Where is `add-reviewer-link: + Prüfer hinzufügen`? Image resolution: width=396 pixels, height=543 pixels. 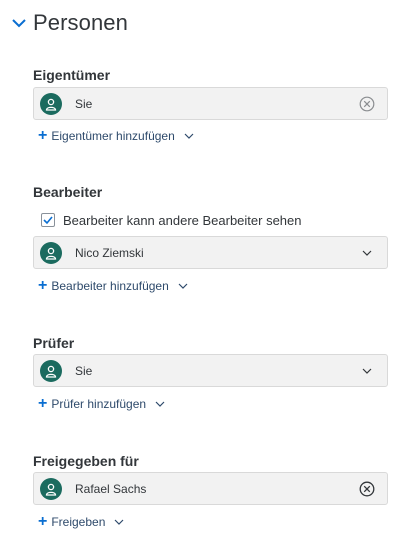 add-reviewer-link: + Prüfer hinzufügen is located at coordinates (102, 404).